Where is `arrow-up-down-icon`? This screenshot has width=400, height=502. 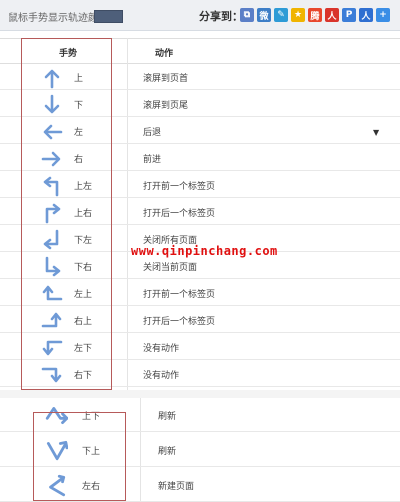 arrow-up-down-icon is located at coordinates (56, 415).